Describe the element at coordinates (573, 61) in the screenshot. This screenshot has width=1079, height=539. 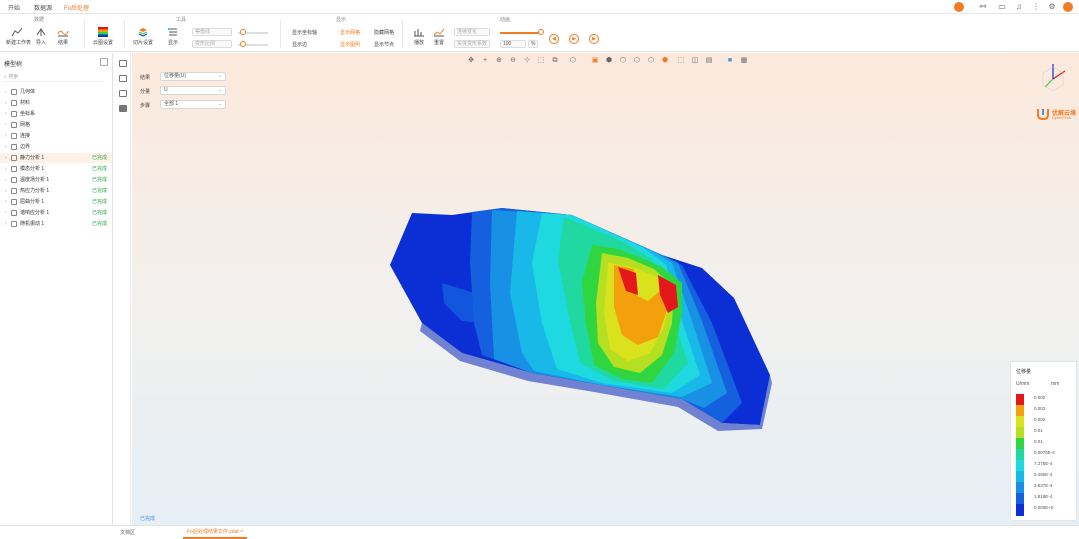
I see `cube-icon: ⬡` at that location.